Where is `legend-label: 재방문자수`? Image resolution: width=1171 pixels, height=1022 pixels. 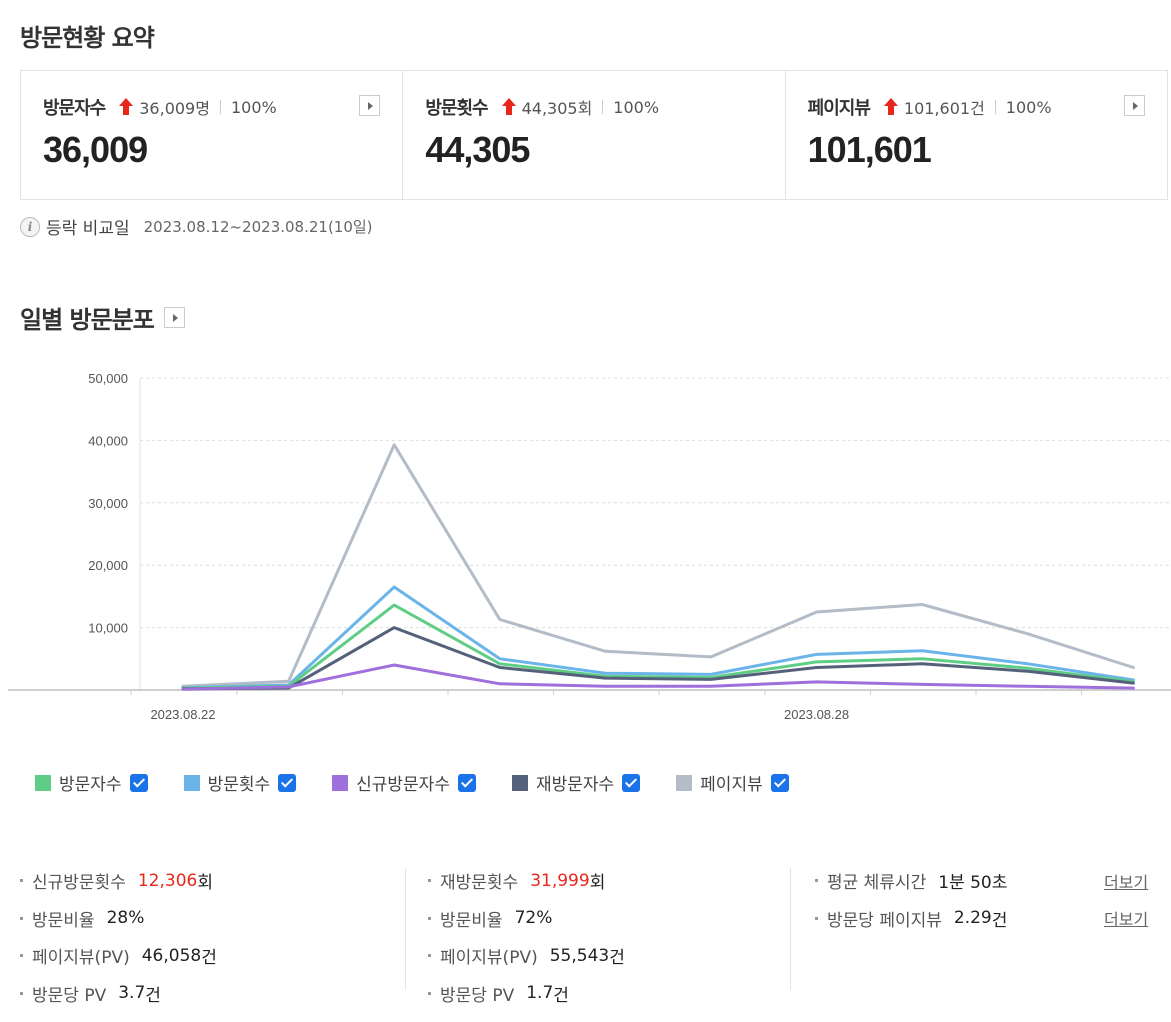 legend-label: 재방문자수 is located at coordinates (575, 785).